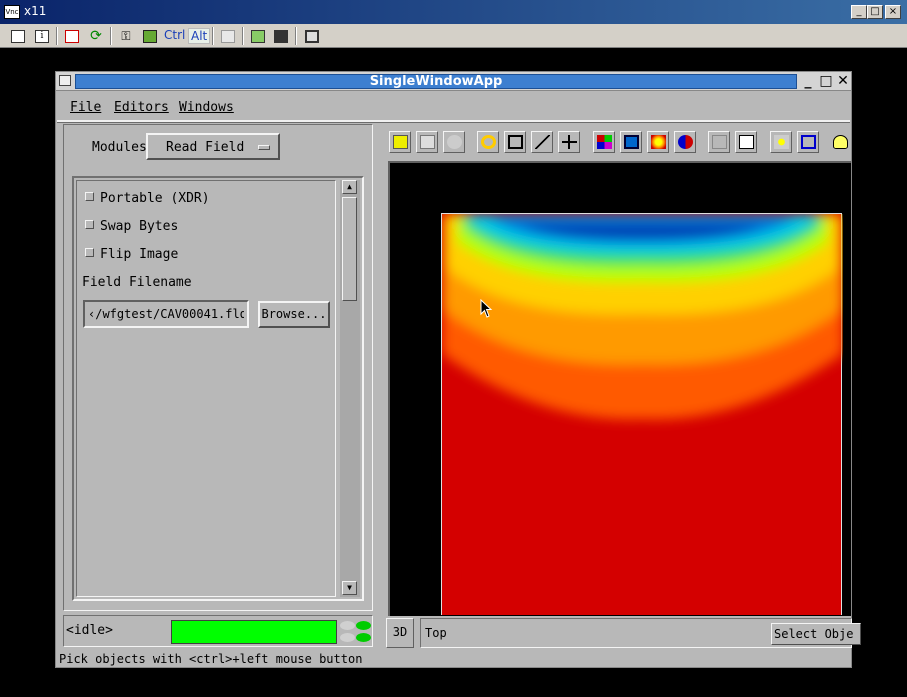  I want to click on scroll-up-icon: ▲, so click(349, 187).